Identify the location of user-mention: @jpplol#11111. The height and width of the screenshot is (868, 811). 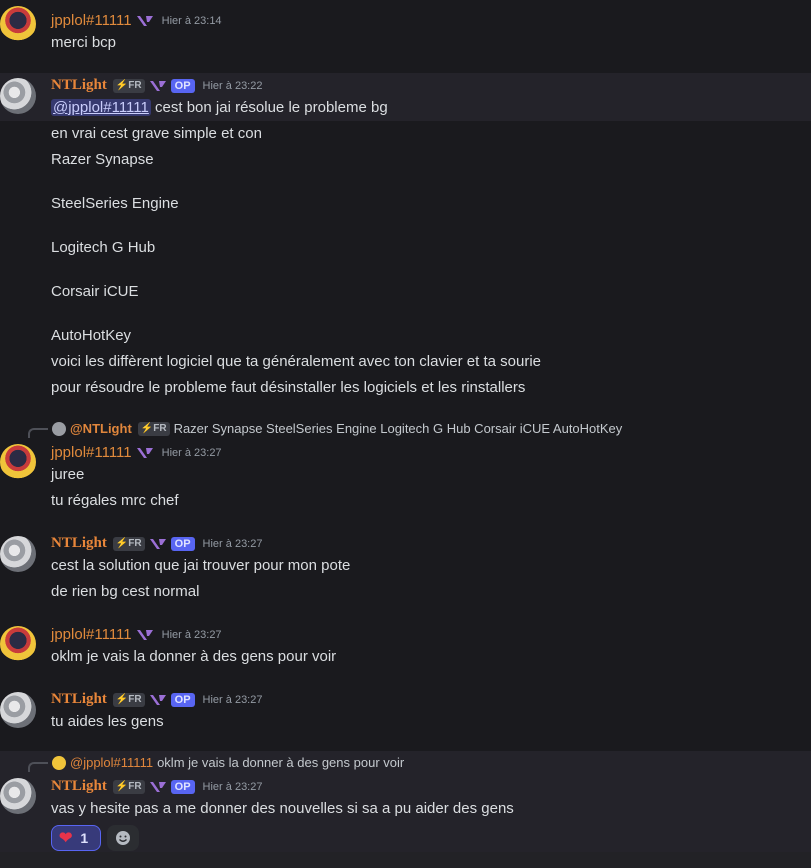
(101, 107).